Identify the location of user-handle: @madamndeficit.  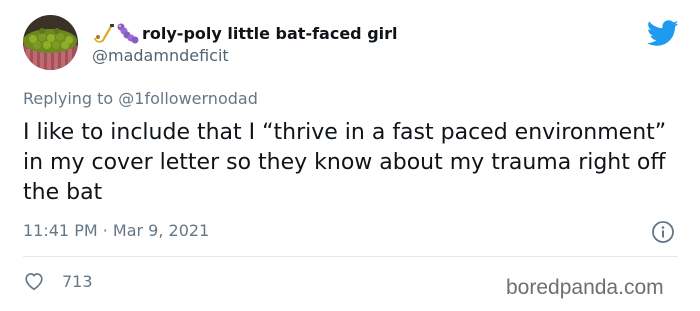
(160, 55).